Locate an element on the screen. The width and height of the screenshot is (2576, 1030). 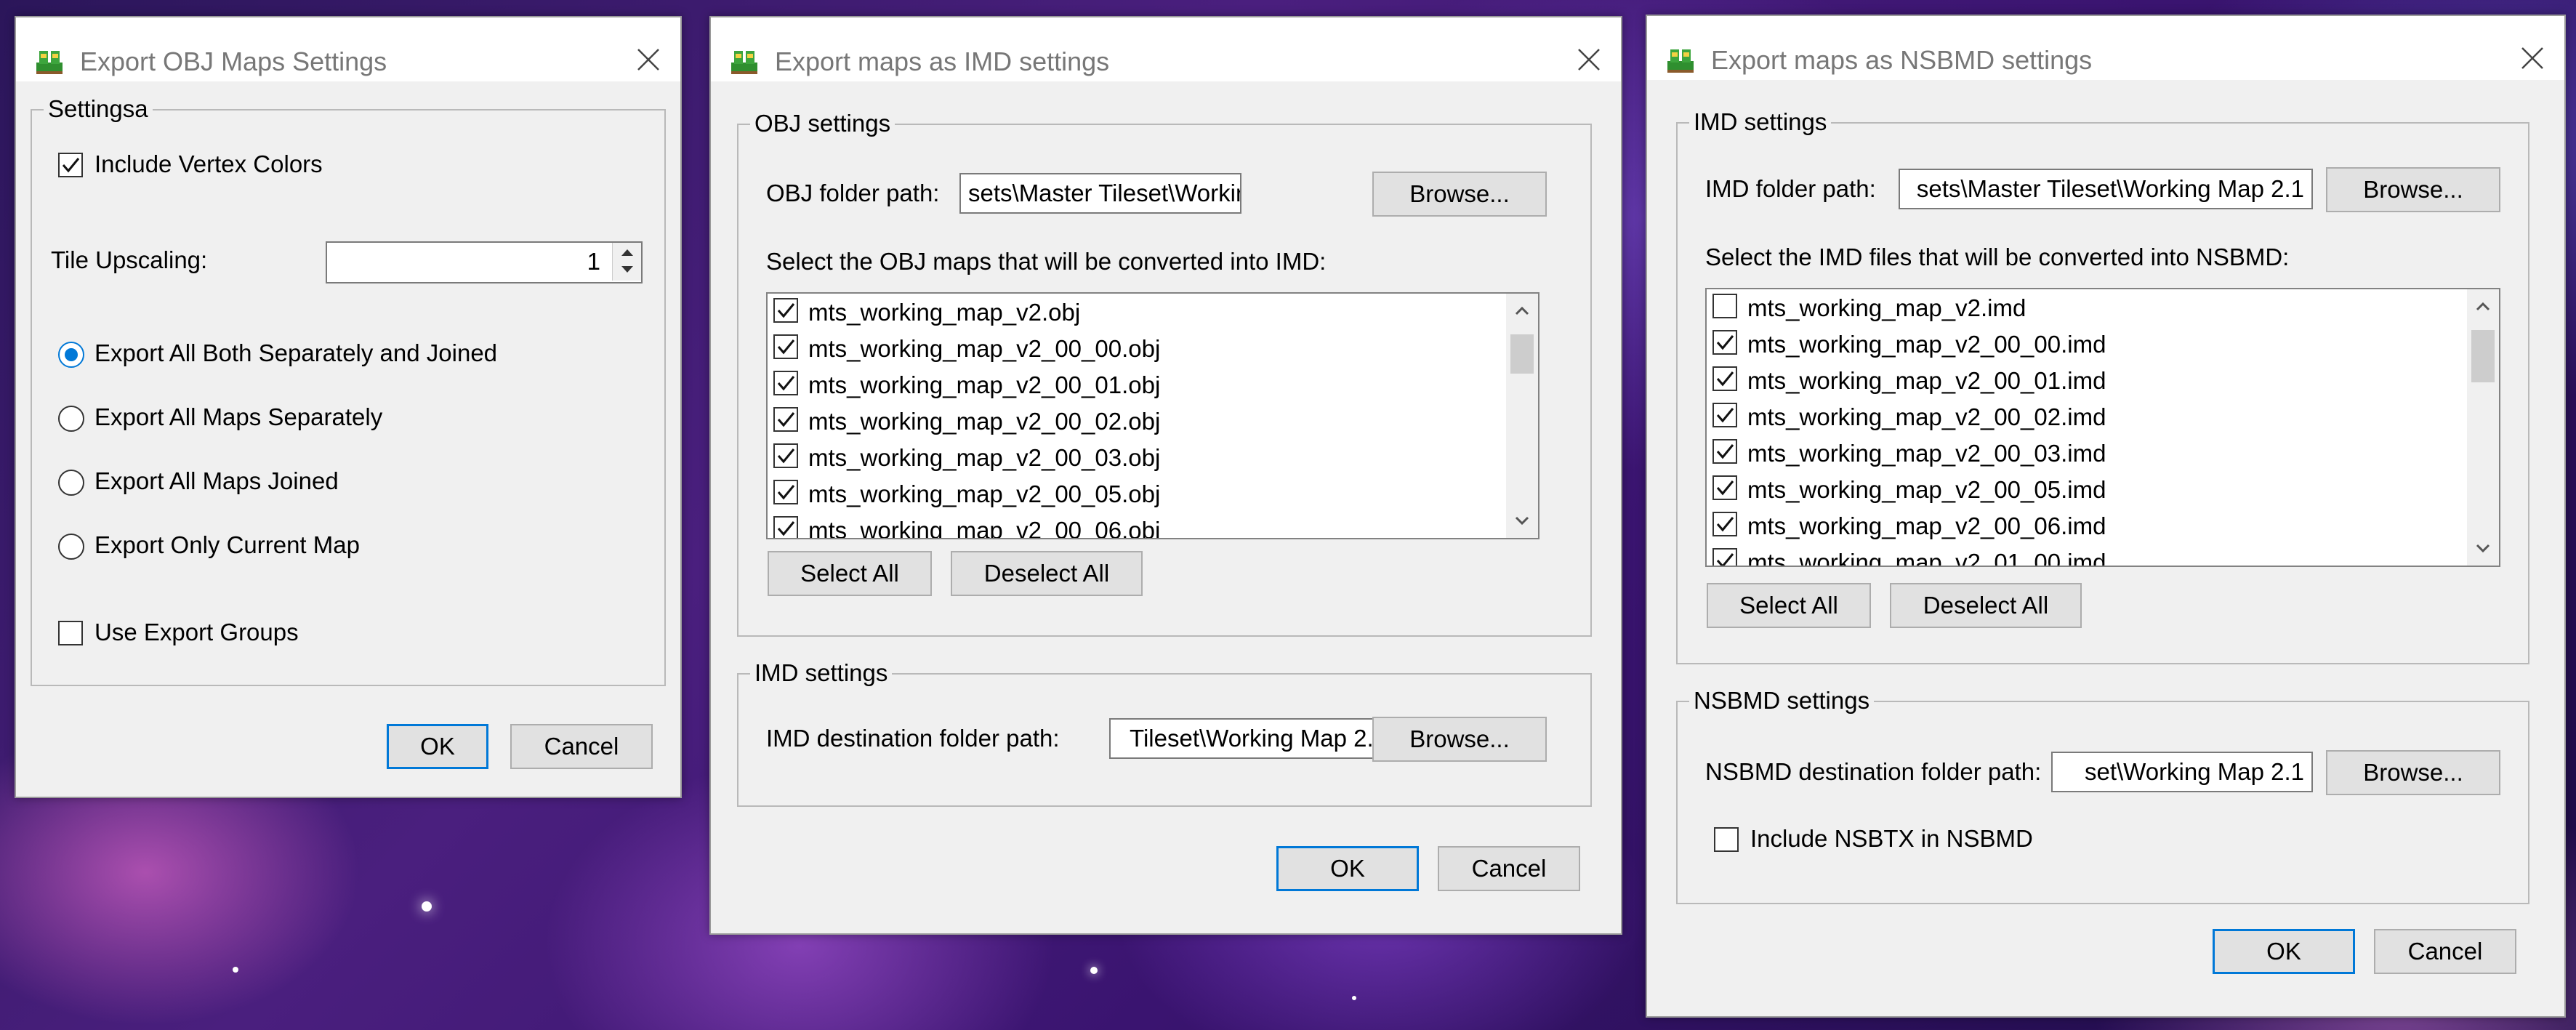
file-name: mts_working_map_v2_00_00.obj is located at coordinates (984, 348).